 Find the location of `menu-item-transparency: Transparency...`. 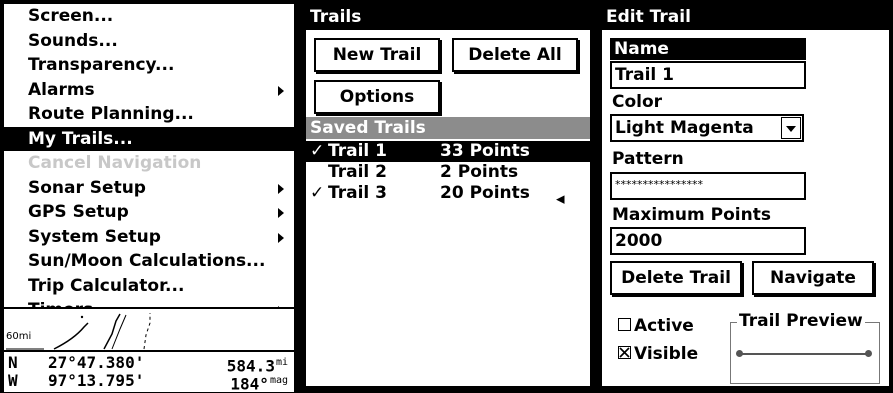

menu-item-transparency: Transparency... is located at coordinates (149, 65).